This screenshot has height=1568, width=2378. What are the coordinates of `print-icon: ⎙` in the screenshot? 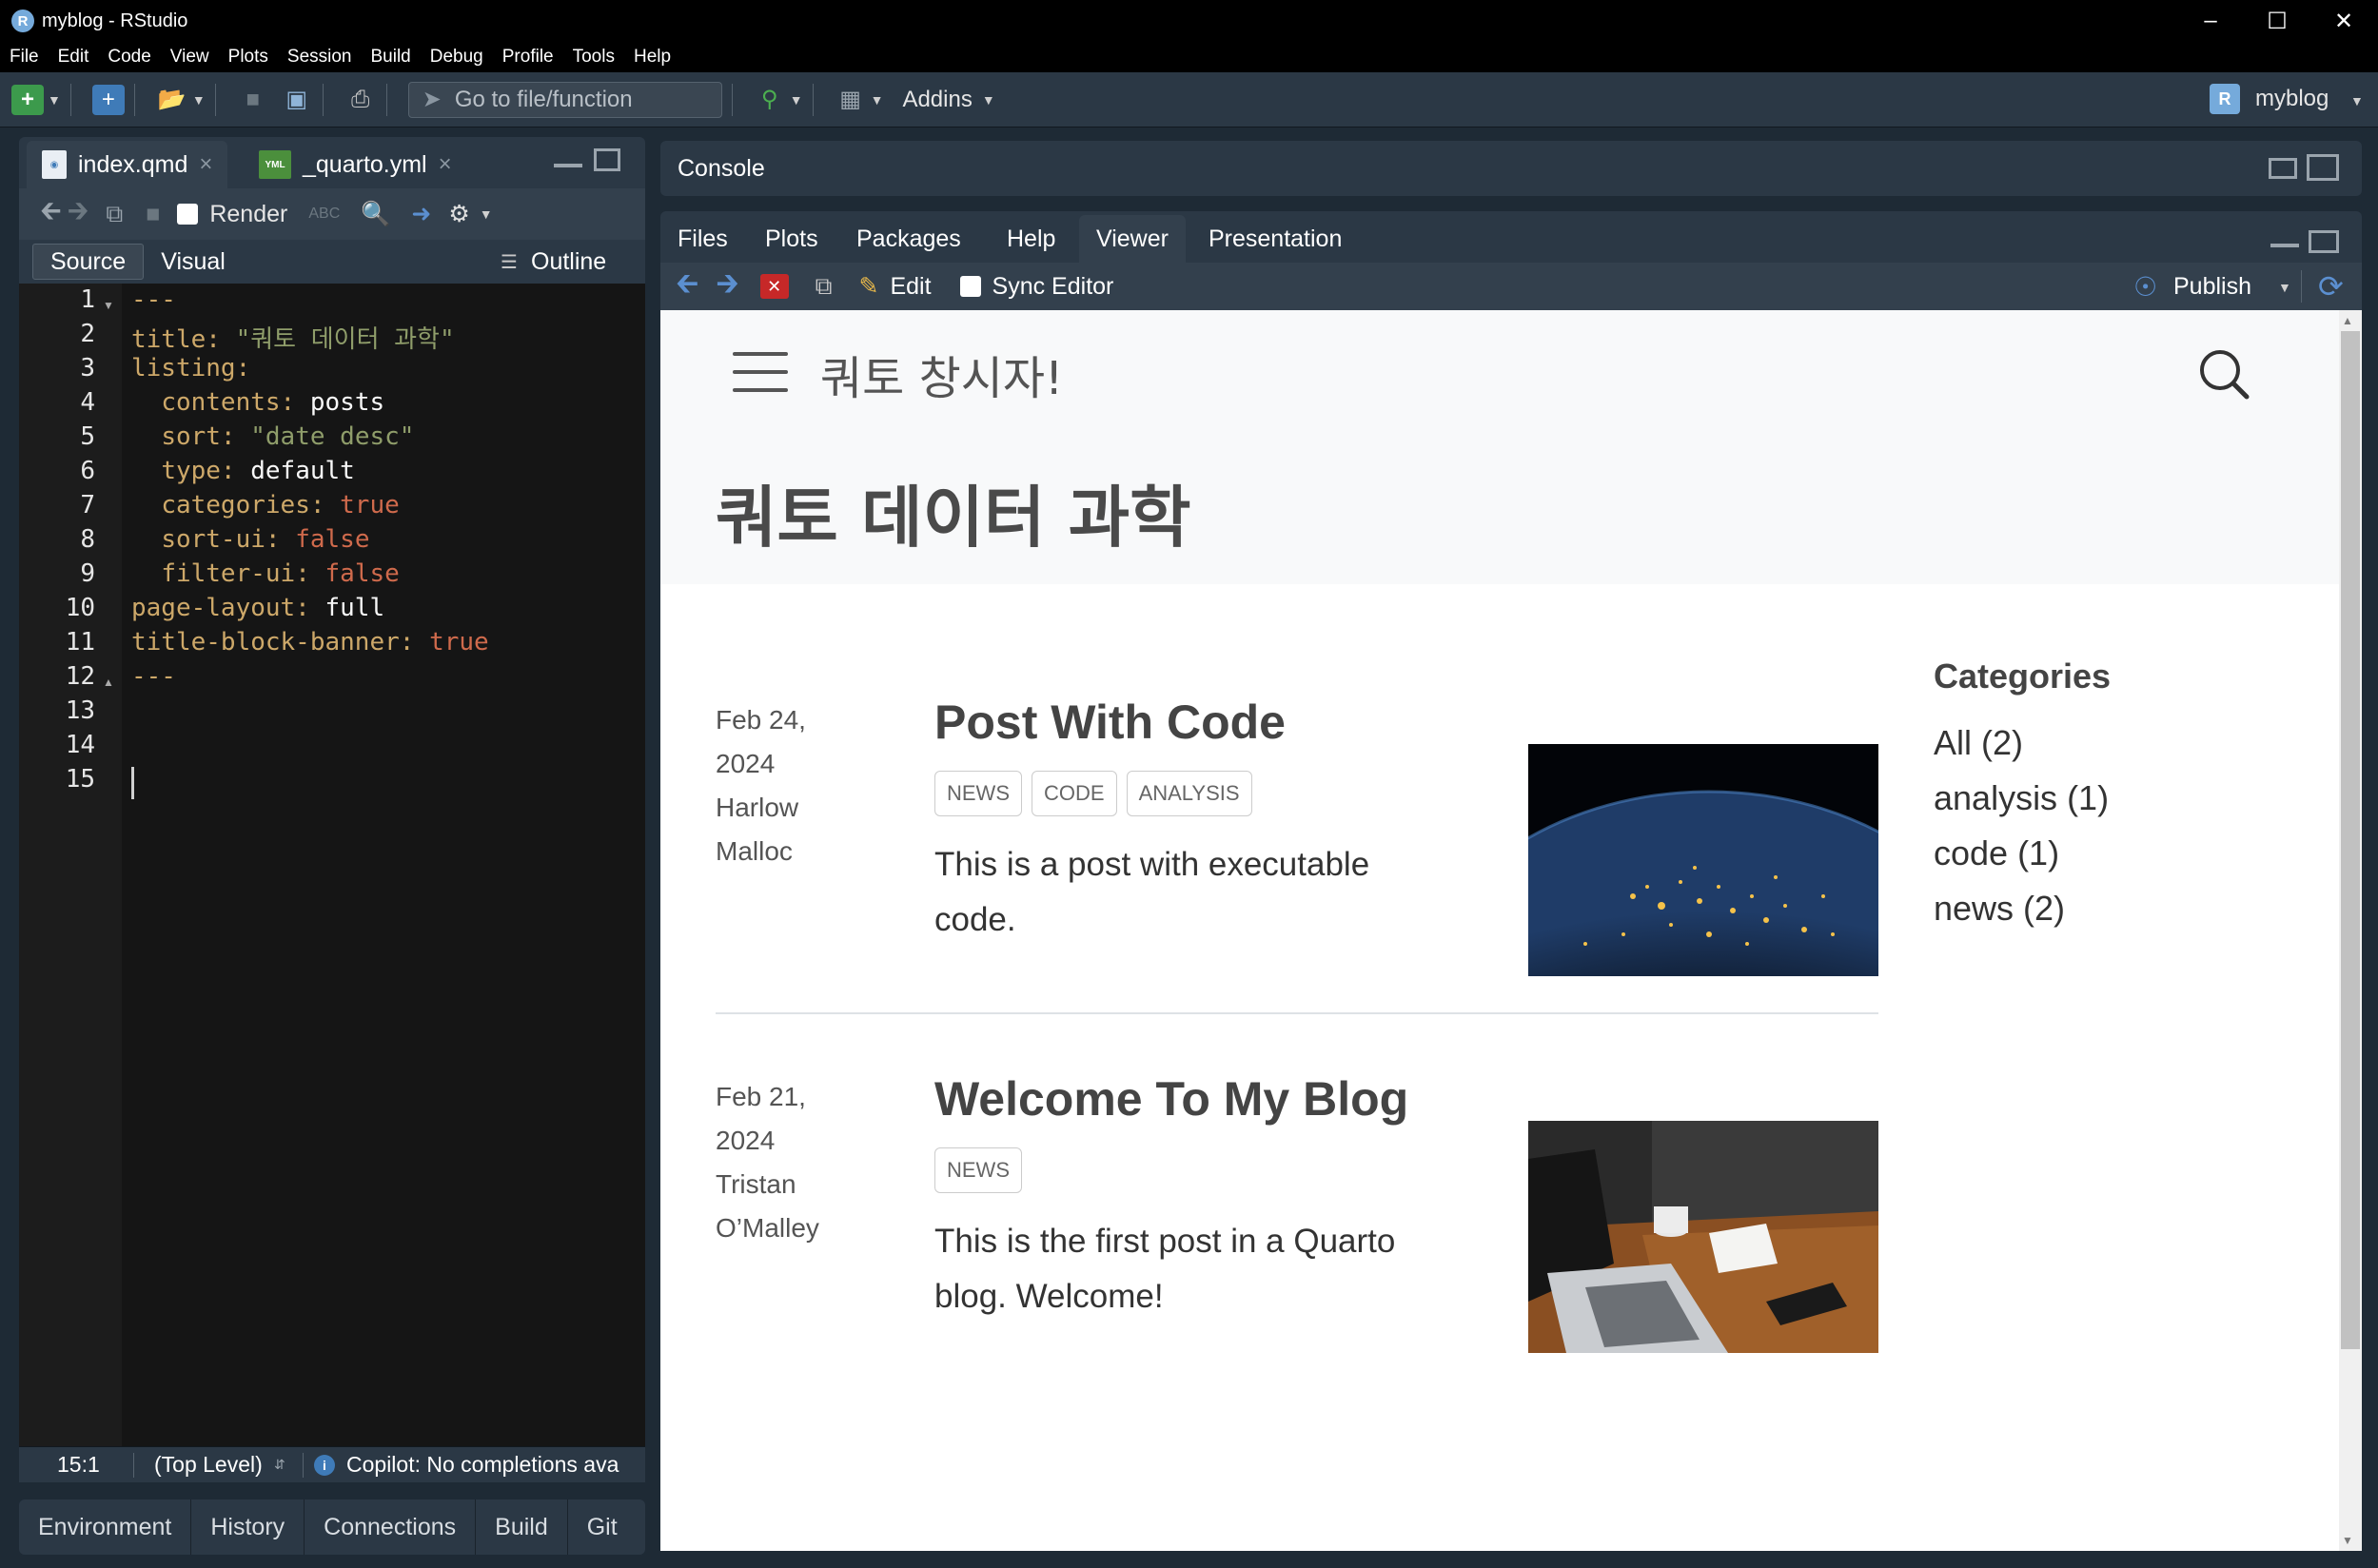 It's located at (360, 100).